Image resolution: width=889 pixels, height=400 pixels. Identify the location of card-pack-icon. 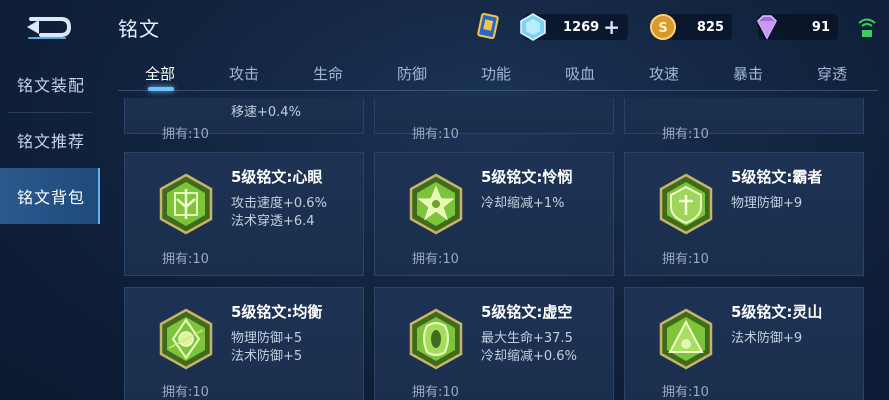
(488, 26).